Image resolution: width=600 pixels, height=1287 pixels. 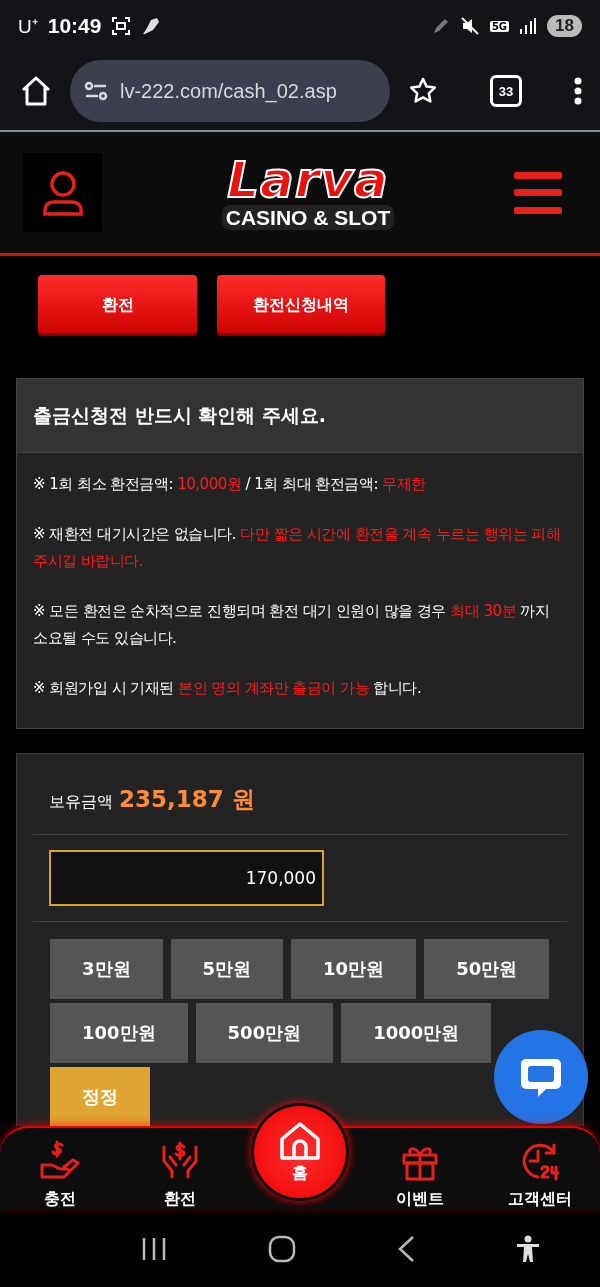 I want to click on notice-text: ※ 1회 최소 환전금액: 10,000원 / 1회 최대 환전금액: 무제한, so click(x=230, y=484).